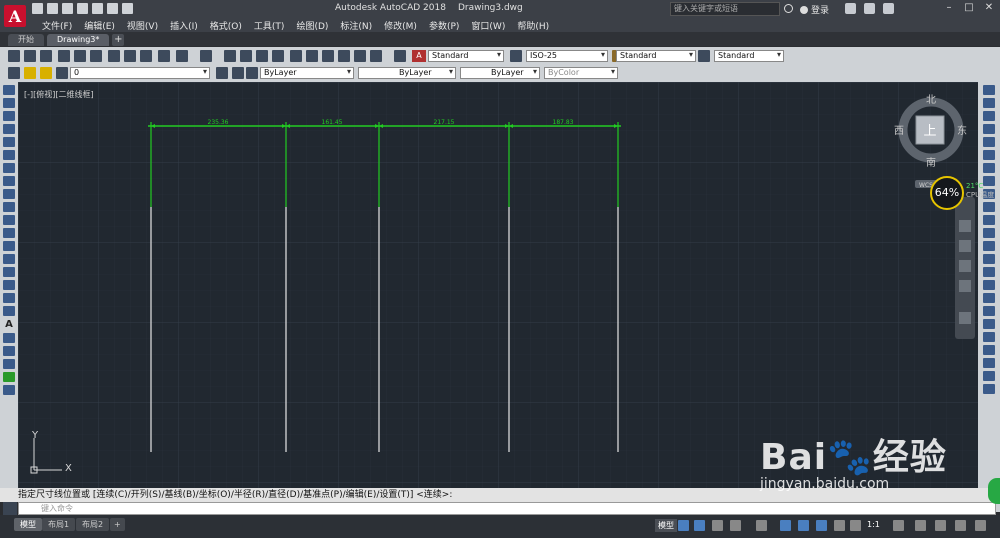 The width and height of the screenshot is (1000, 538). What do you see at coordinates (9, 351) in the screenshot?
I see `dim-linear-icon` at bounding box center [9, 351].